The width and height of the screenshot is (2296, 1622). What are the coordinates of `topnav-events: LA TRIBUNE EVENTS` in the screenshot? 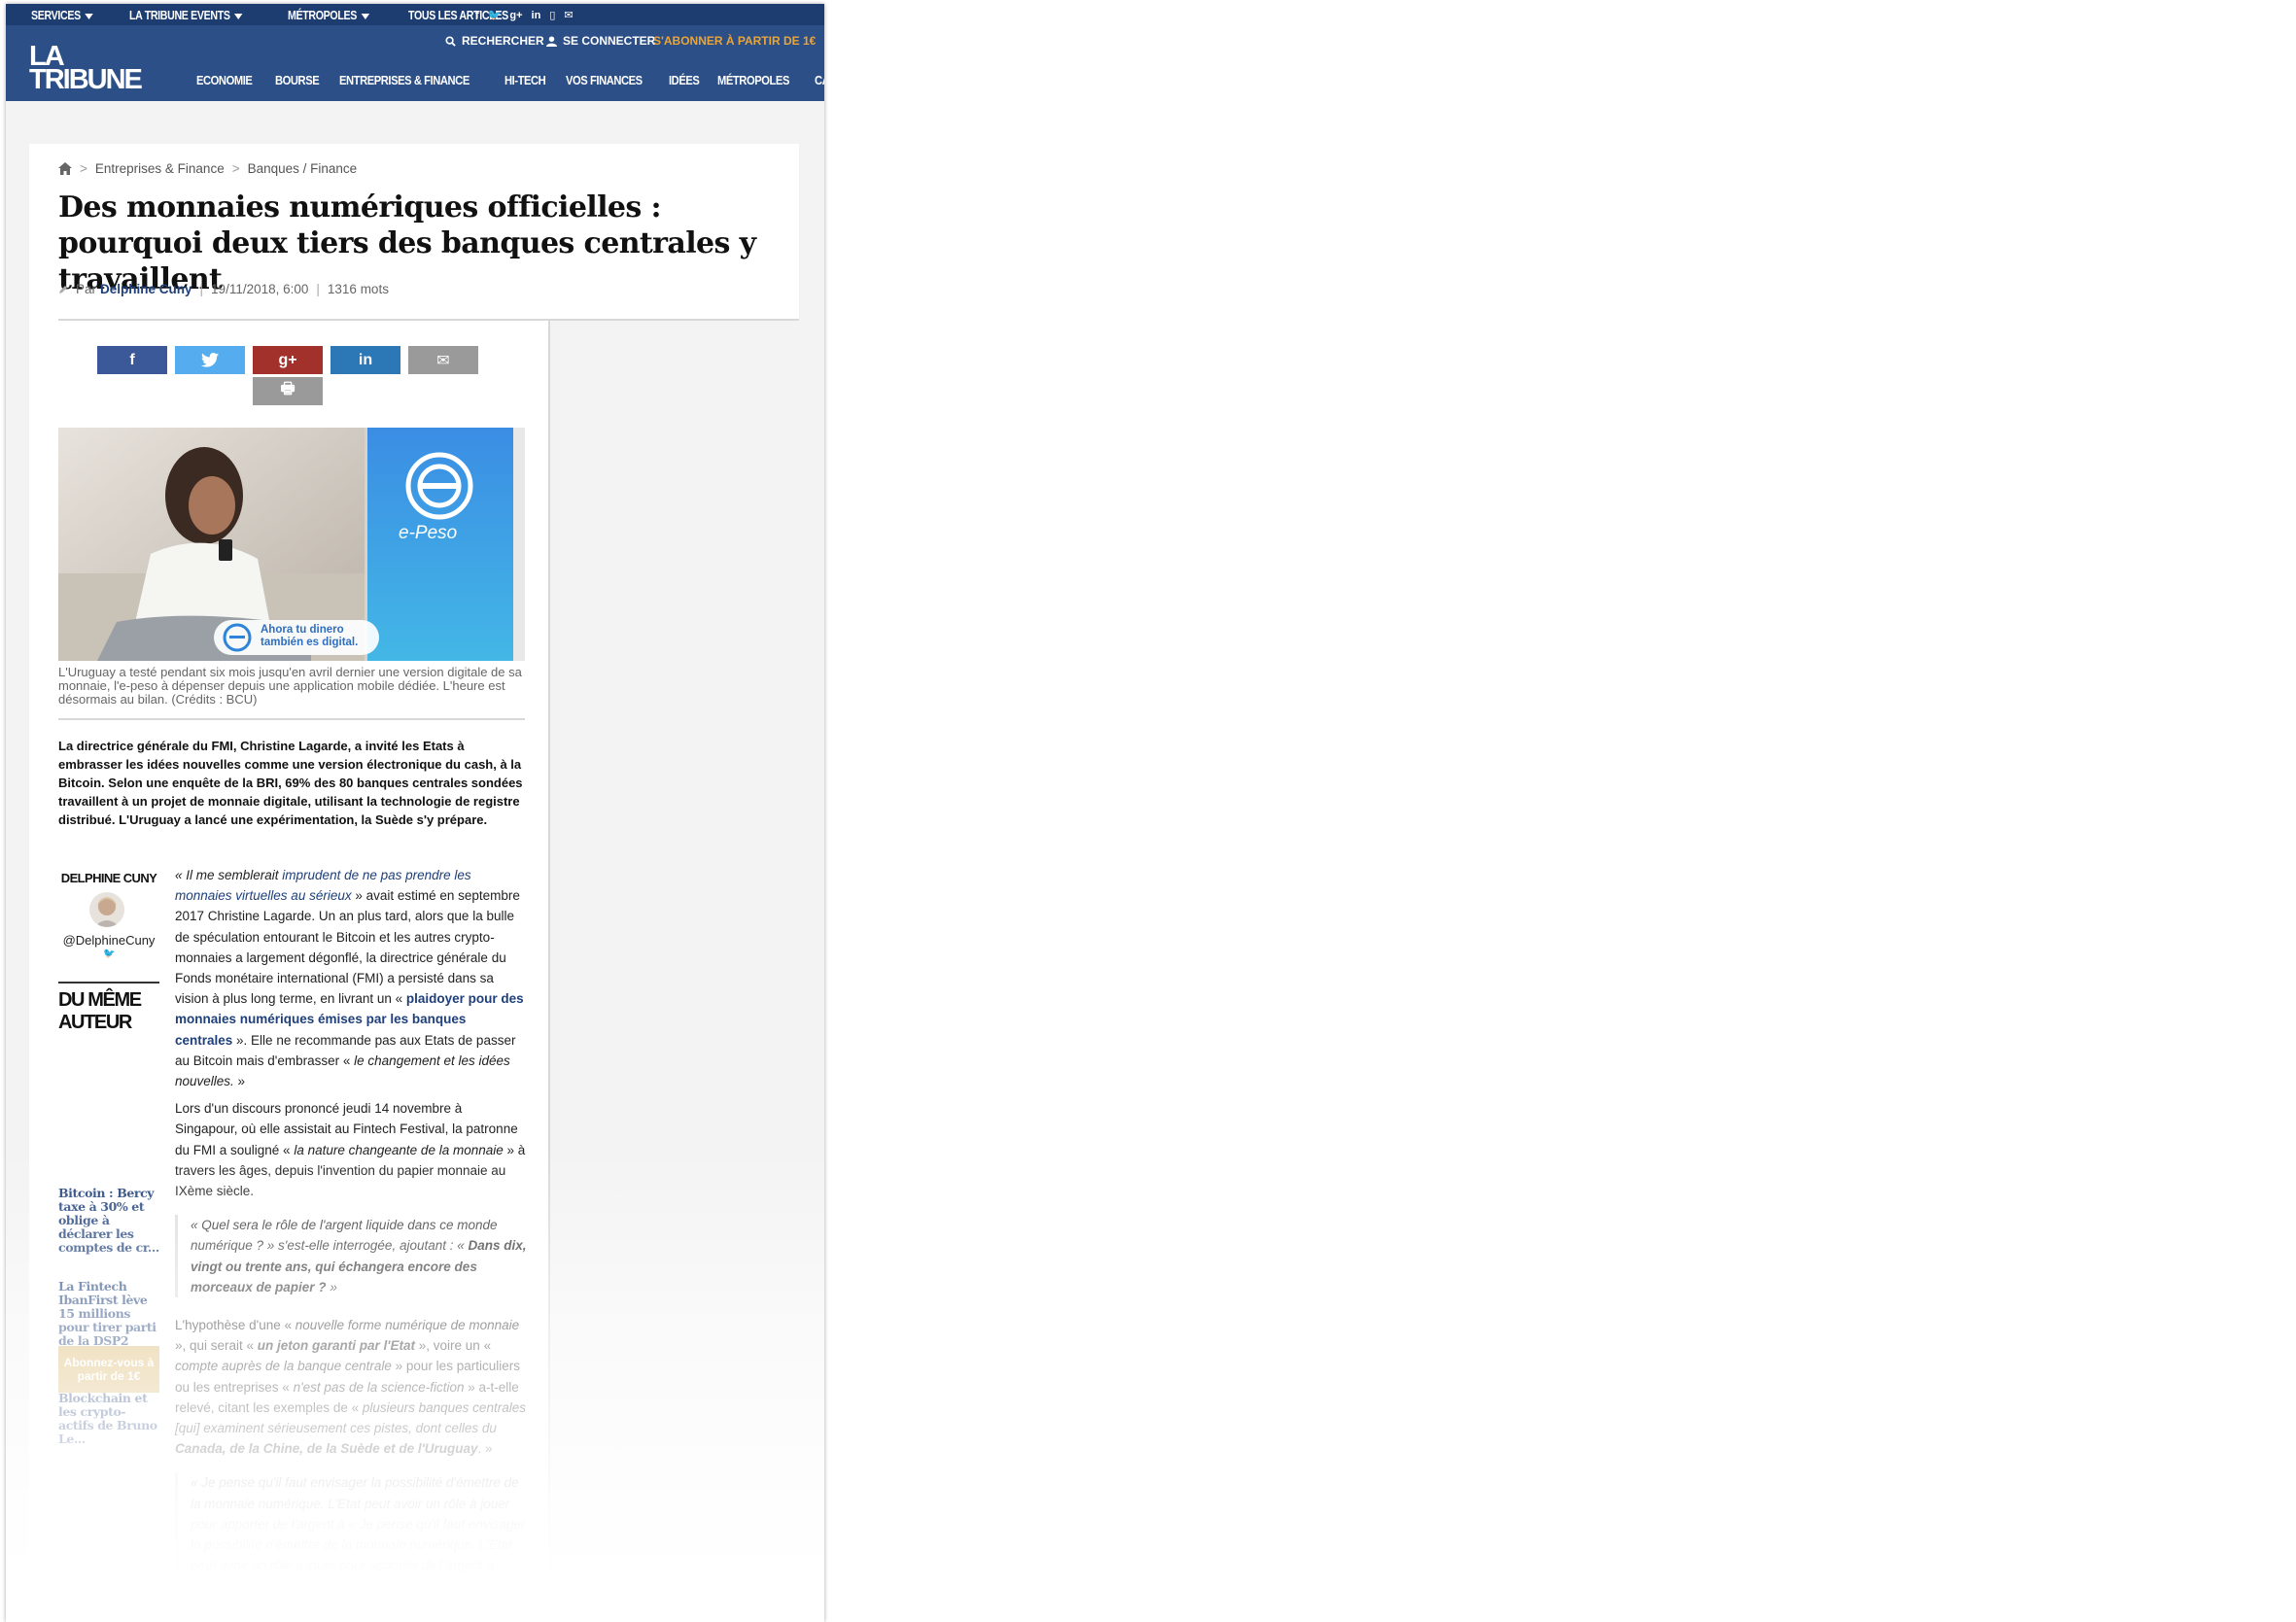 It's located at (186, 16).